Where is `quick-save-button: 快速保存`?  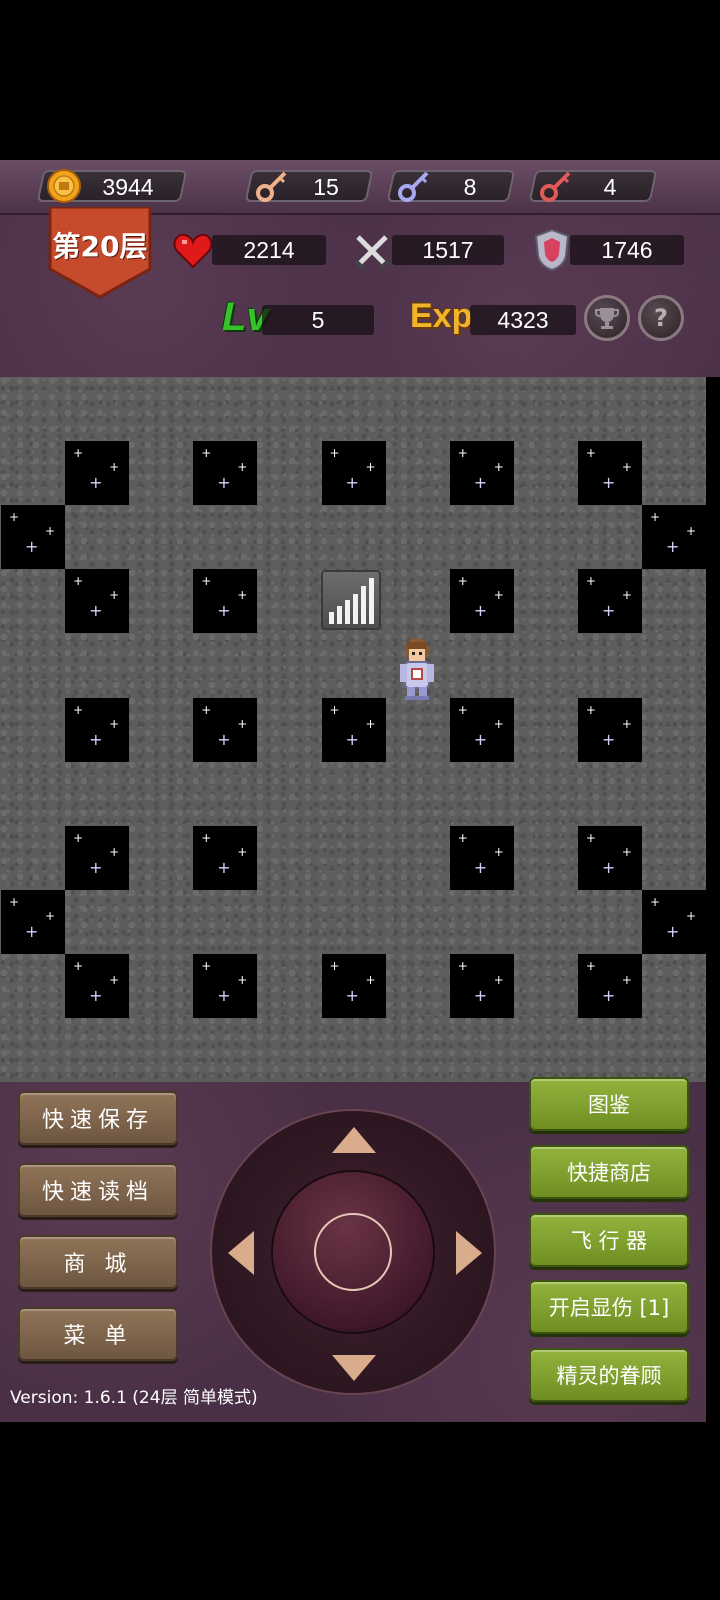 quick-save-button: 快速保存 is located at coordinates (98, 1118).